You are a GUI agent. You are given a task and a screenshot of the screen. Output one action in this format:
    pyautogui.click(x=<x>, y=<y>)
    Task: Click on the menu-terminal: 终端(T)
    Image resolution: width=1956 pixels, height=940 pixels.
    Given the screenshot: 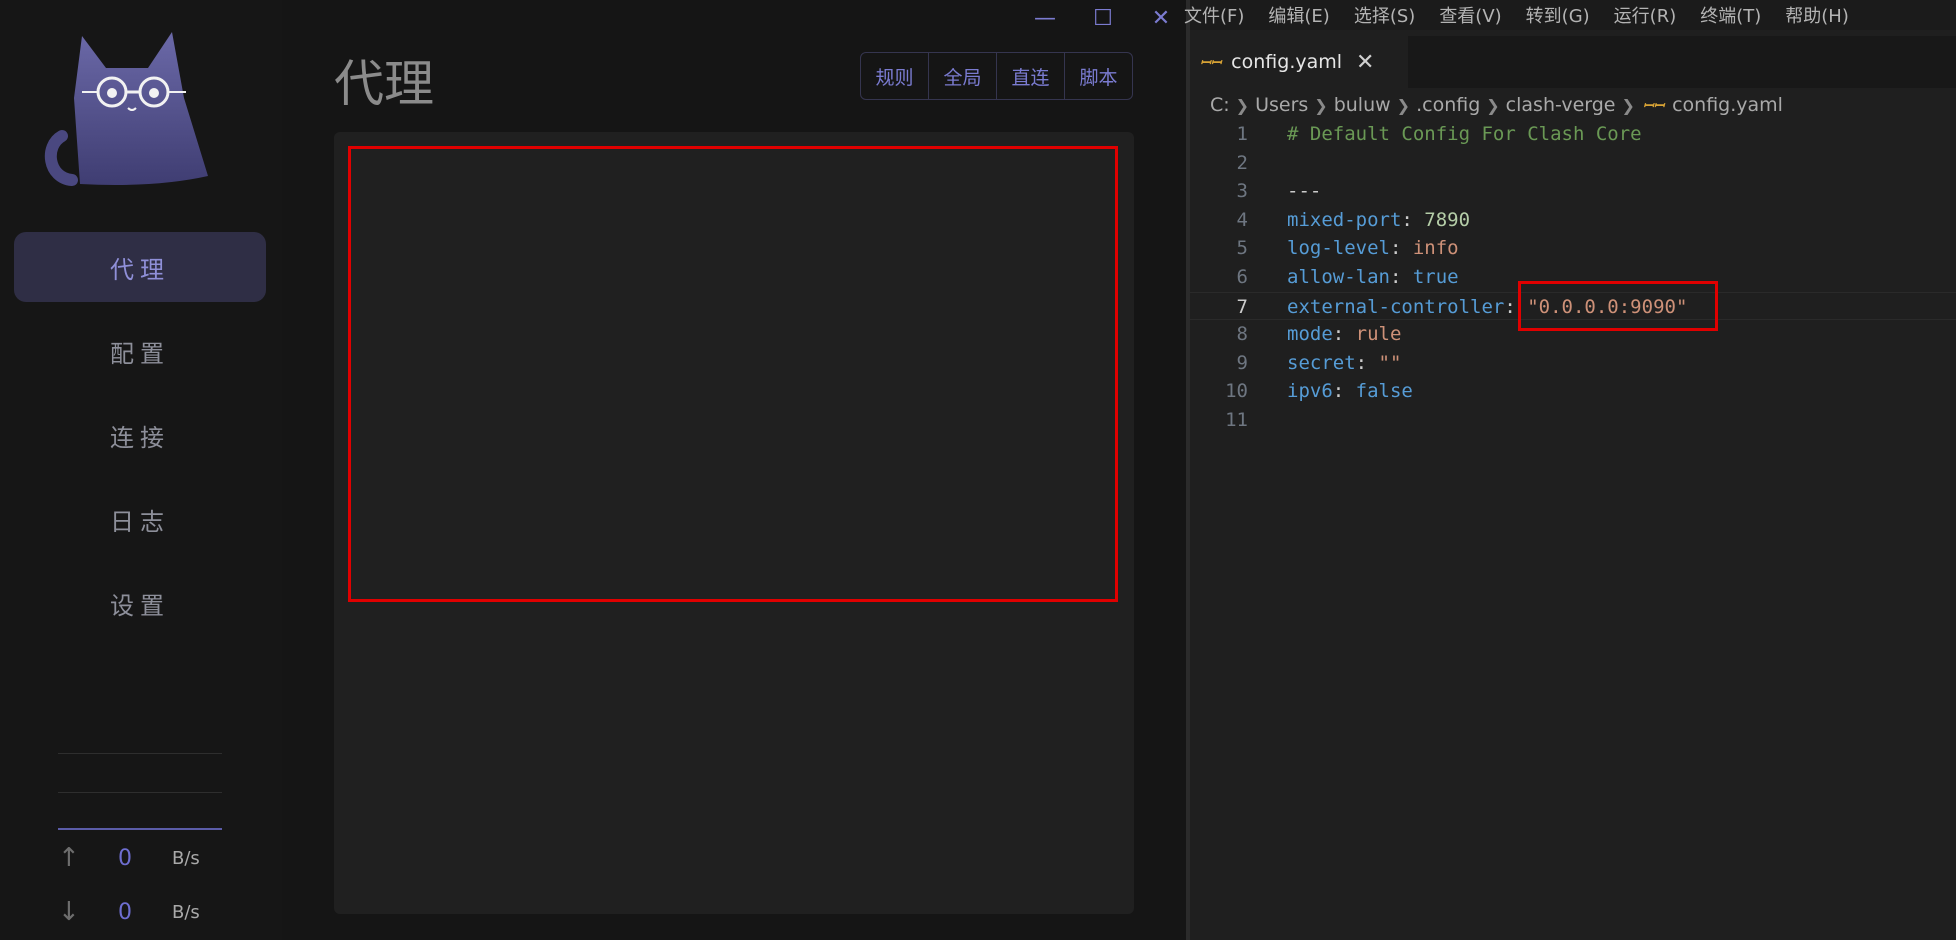 What is the action you would take?
    pyautogui.click(x=1730, y=15)
    